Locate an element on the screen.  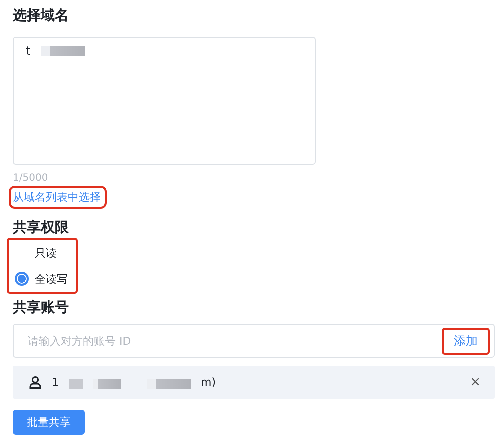
section-title: 共享权限 is located at coordinates (41, 228).